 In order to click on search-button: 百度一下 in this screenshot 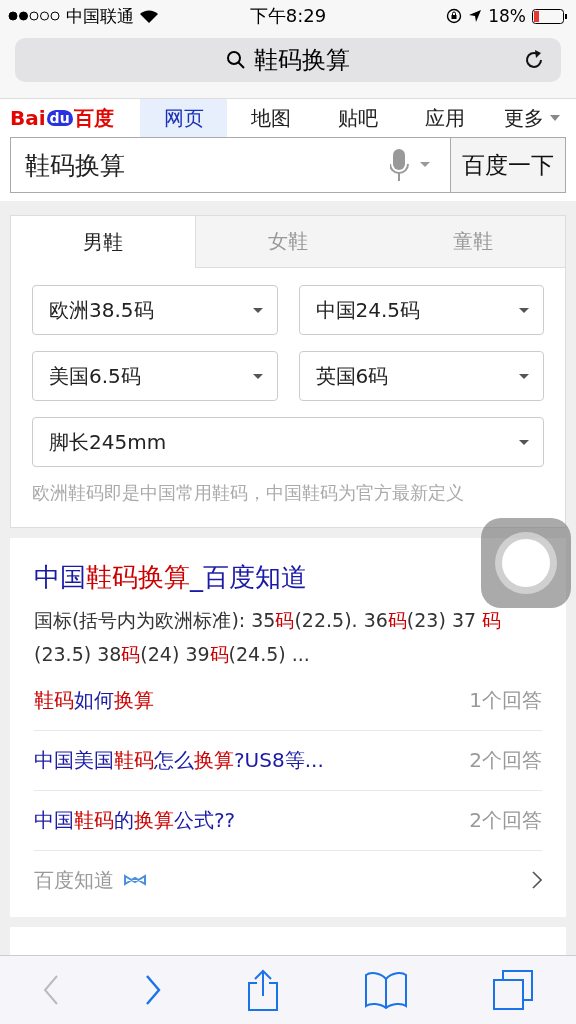, I will do `click(508, 165)`.